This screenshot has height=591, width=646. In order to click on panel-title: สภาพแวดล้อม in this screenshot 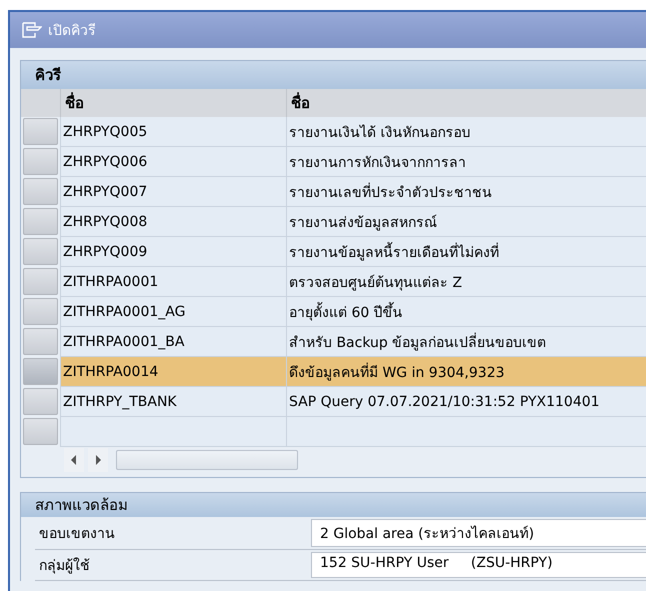, I will do `click(81, 505)`.